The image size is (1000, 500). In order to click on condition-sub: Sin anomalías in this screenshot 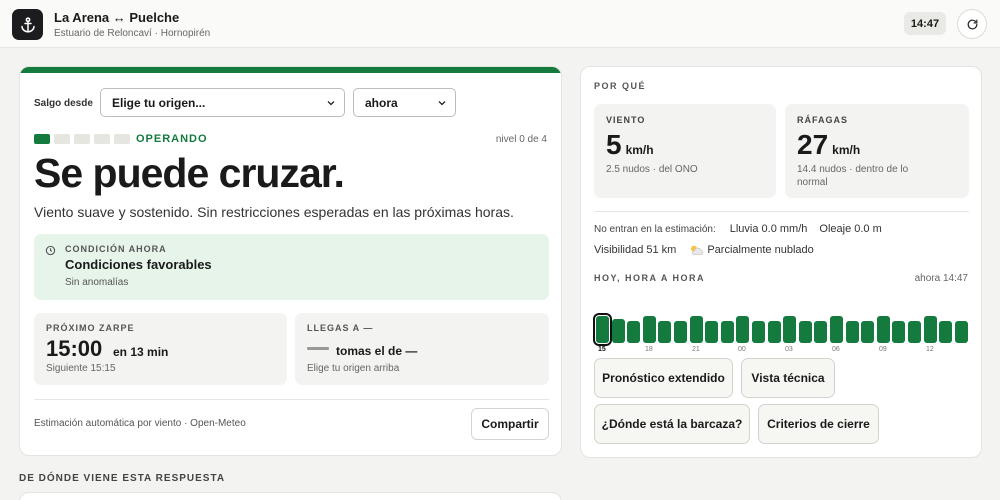, I will do `click(97, 282)`.